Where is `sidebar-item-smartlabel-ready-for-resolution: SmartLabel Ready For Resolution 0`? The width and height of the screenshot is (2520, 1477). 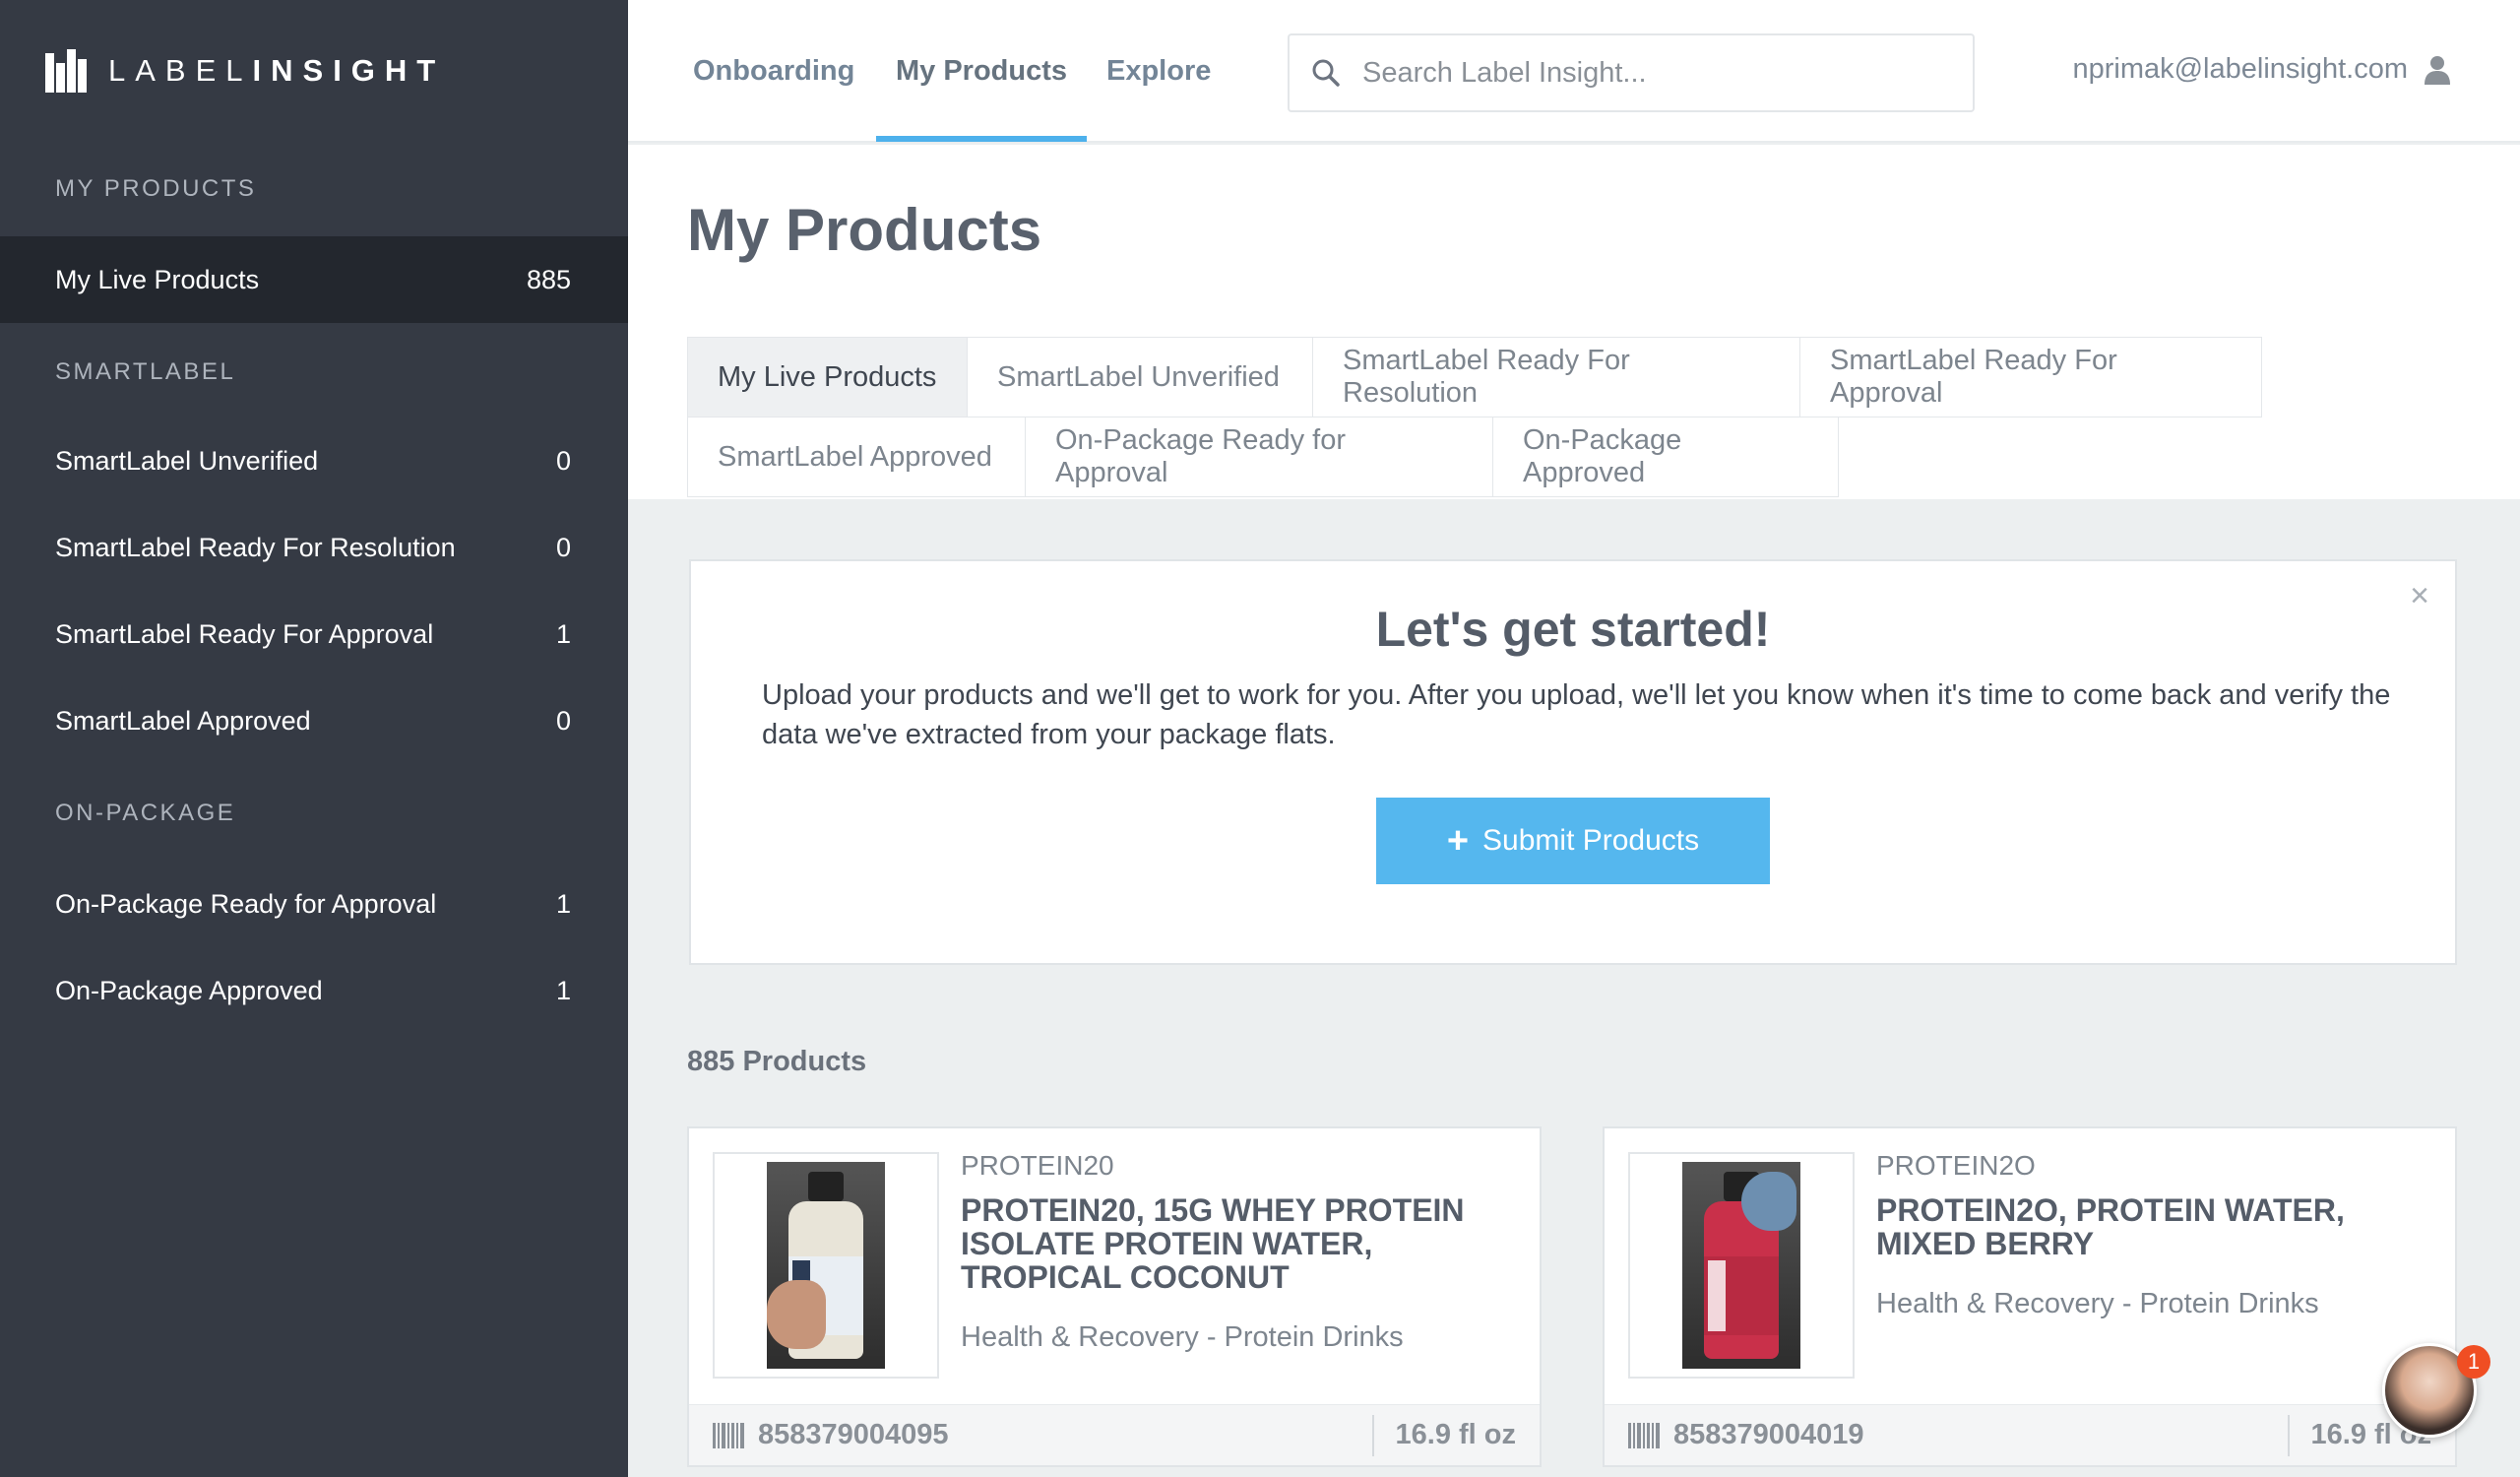 sidebar-item-smartlabel-ready-for-resolution: SmartLabel Ready For Resolution 0 is located at coordinates (314, 547).